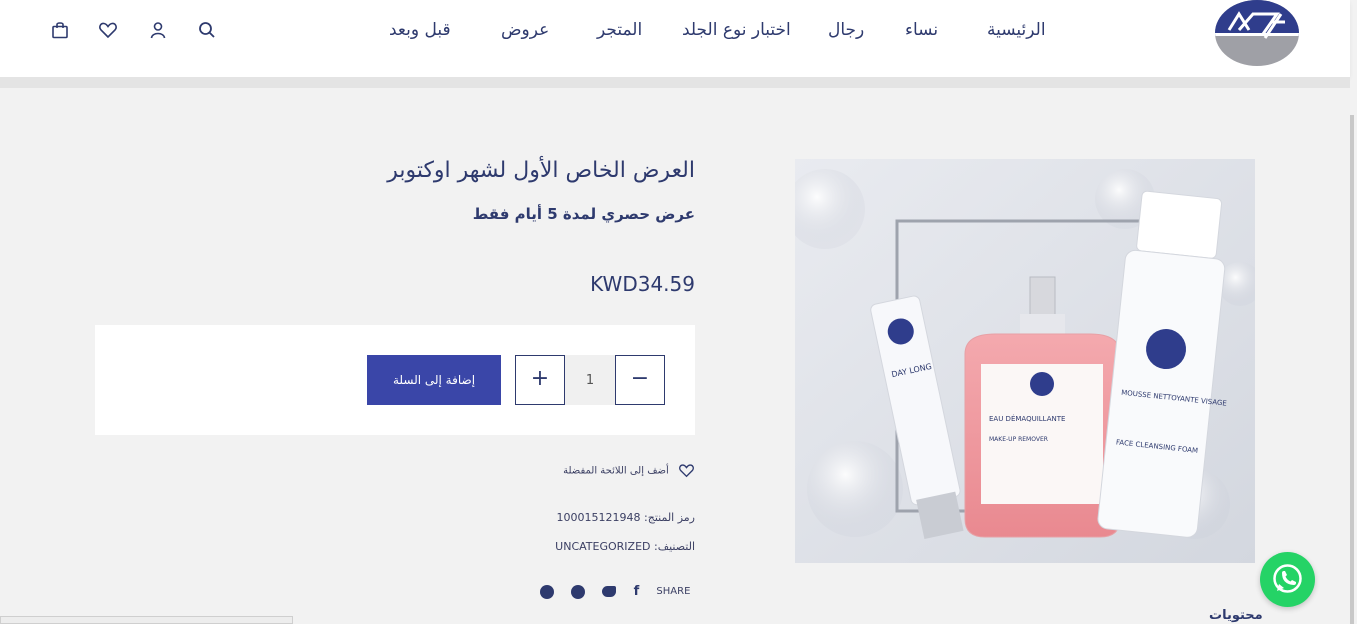  I want to click on header-separator, so click(675, 82).